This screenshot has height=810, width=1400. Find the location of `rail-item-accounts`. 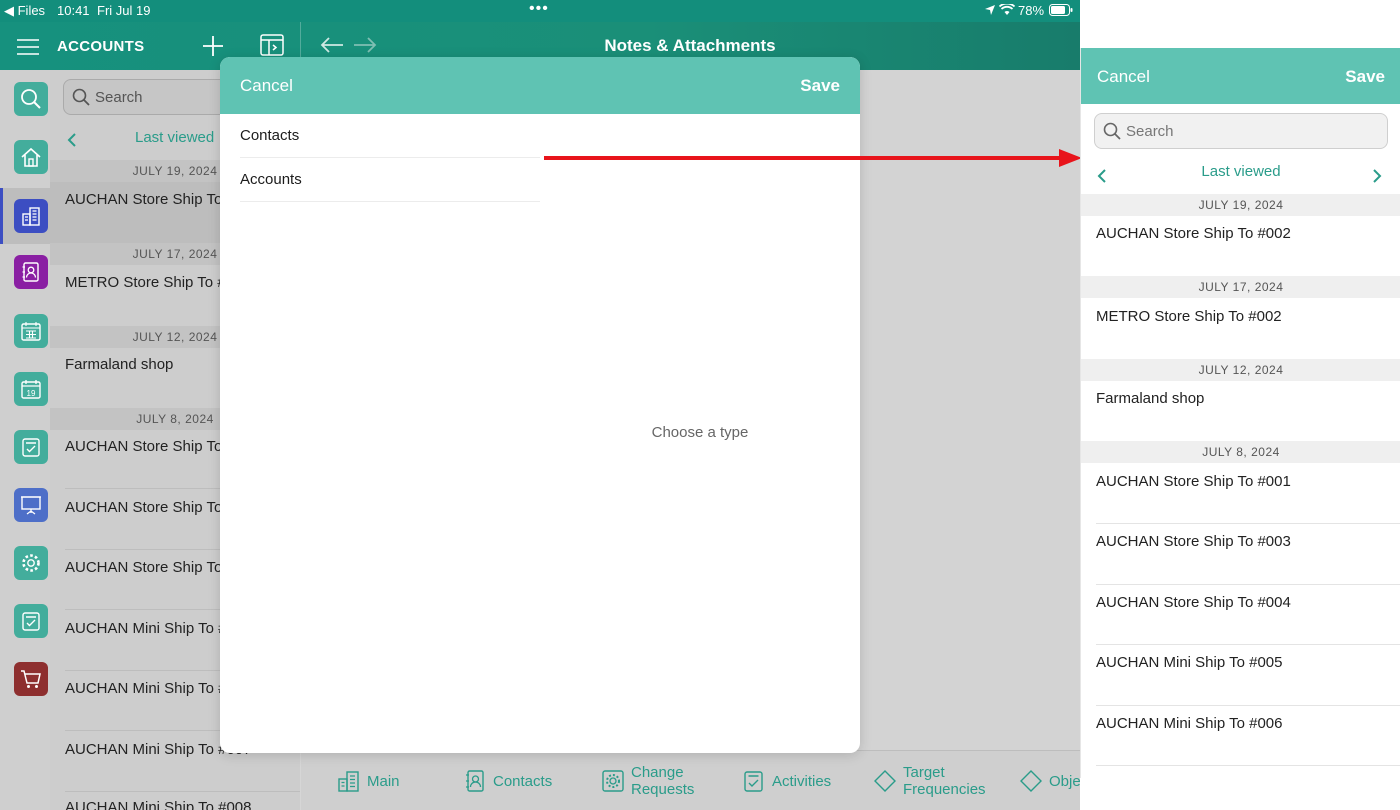

rail-item-accounts is located at coordinates (31, 216).